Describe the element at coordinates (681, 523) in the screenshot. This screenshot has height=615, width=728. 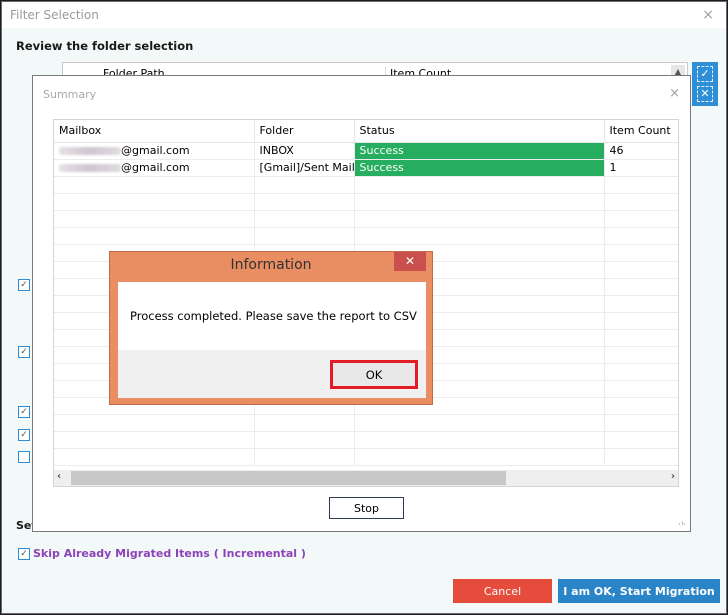
I see `resize-grip-icon: ⠠⠦` at that location.